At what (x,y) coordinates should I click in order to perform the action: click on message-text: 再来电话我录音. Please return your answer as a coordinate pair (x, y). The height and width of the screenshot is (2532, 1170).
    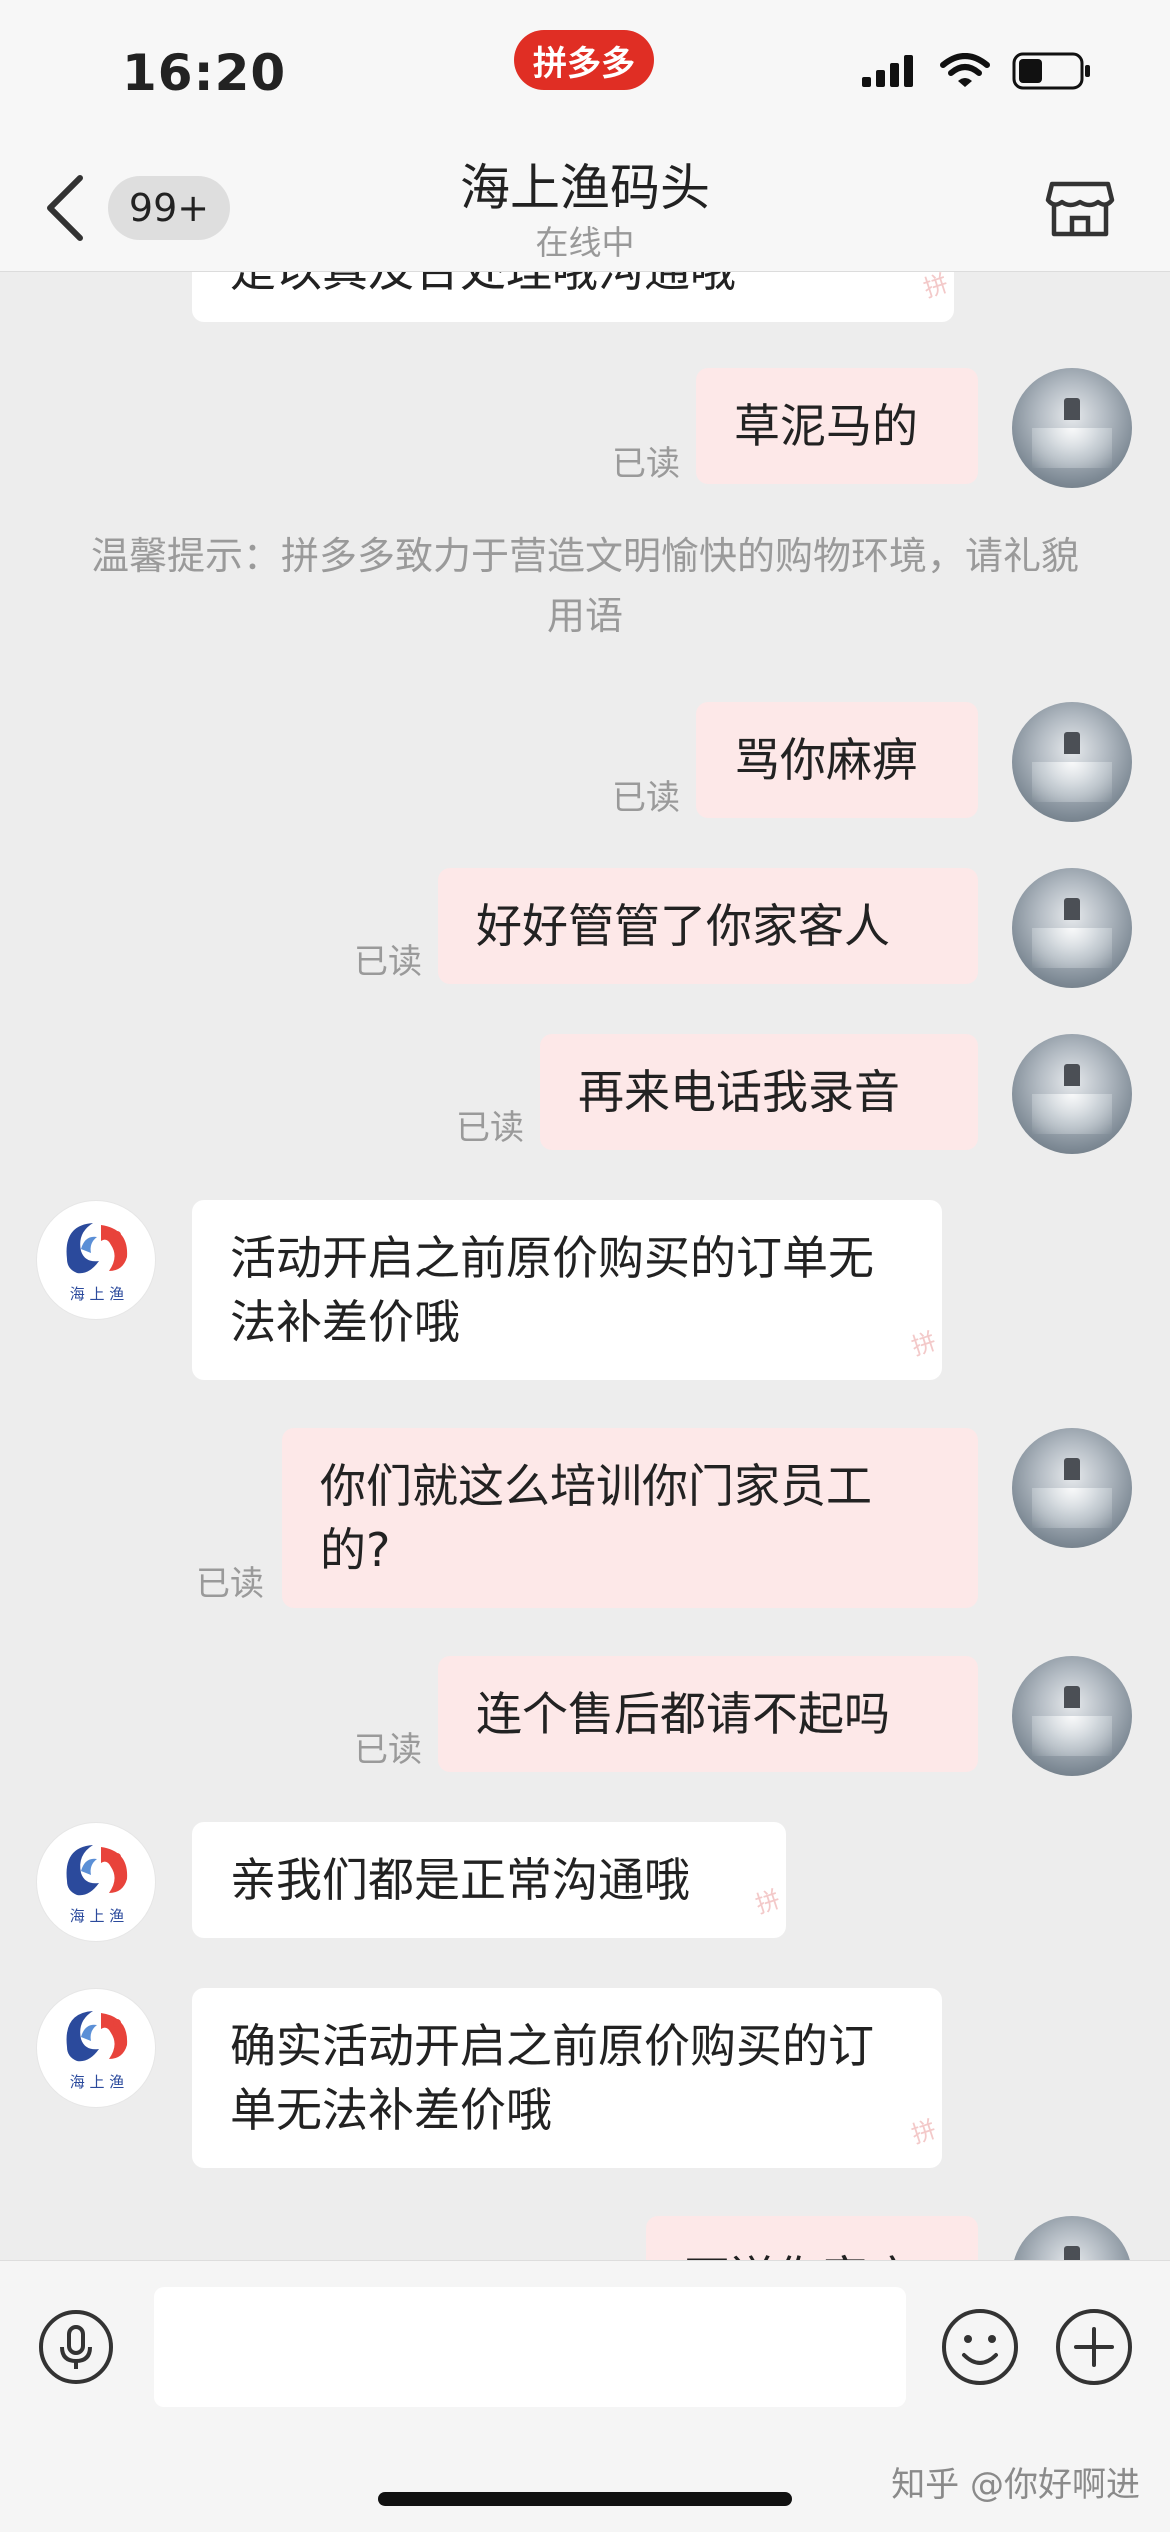
    Looking at the image, I should click on (739, 1092).